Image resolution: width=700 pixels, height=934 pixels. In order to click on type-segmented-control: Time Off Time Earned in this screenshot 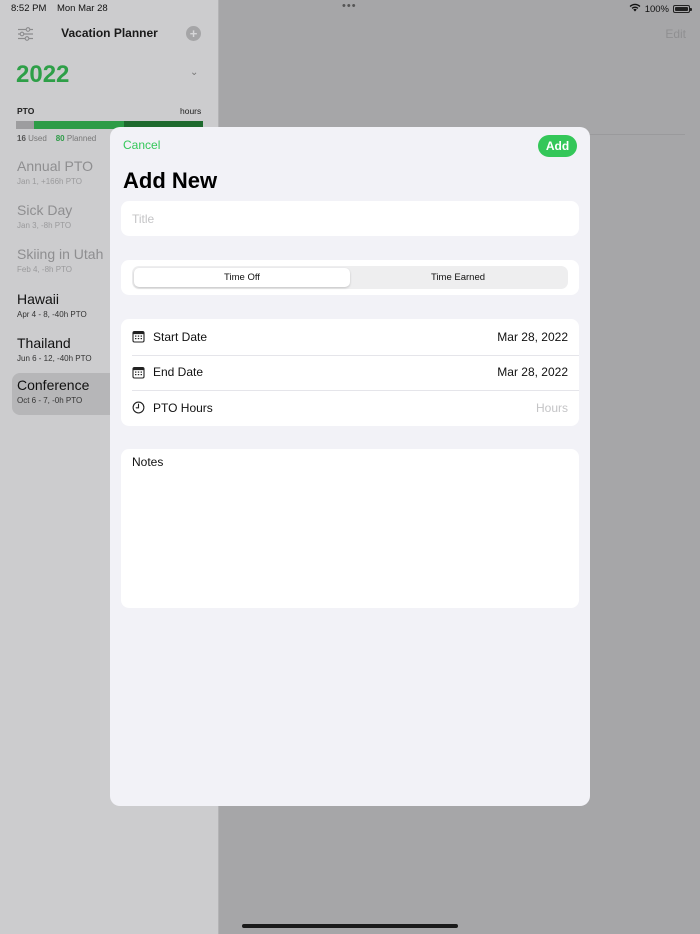, I will do `click(350, 277)`.